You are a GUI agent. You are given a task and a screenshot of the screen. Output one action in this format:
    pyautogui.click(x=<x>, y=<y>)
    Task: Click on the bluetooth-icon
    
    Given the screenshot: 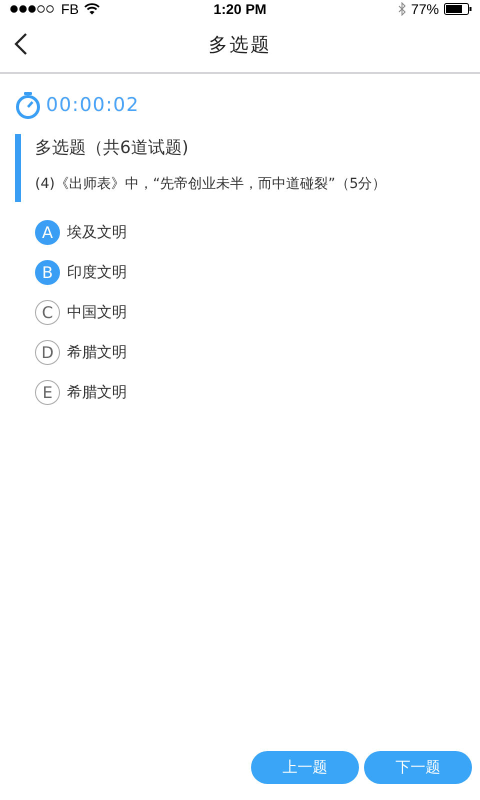 What is the action you would take?
    pyautogui.click(x=402, y=9)
    